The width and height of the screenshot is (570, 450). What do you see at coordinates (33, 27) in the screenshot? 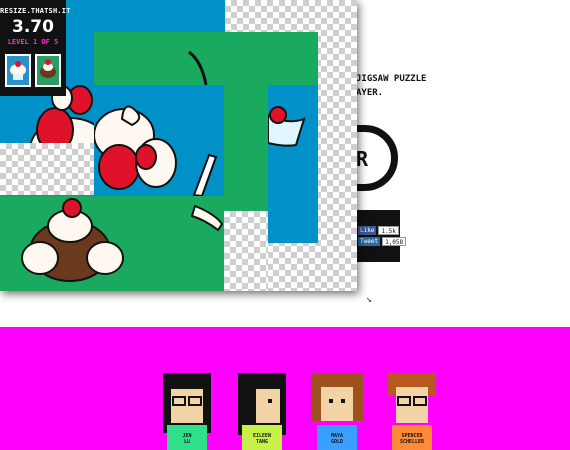
I see `score-value: 3.70` at bounding box center [33, 27].